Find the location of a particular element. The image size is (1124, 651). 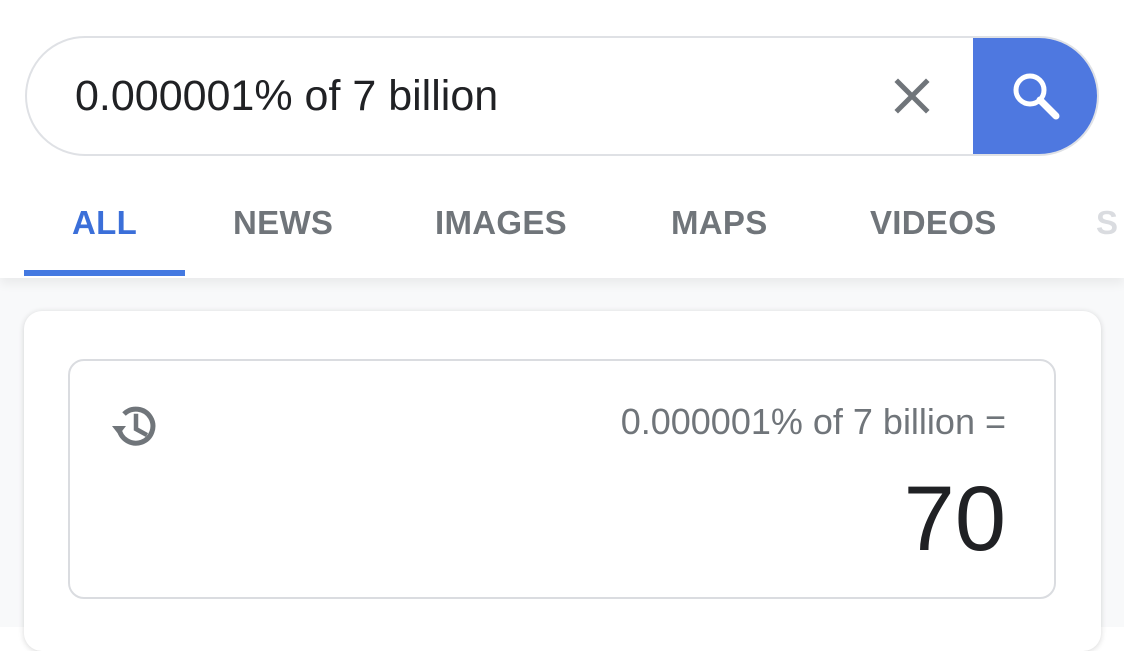

tab-news: NEWS is located at coordinates (283, 223).